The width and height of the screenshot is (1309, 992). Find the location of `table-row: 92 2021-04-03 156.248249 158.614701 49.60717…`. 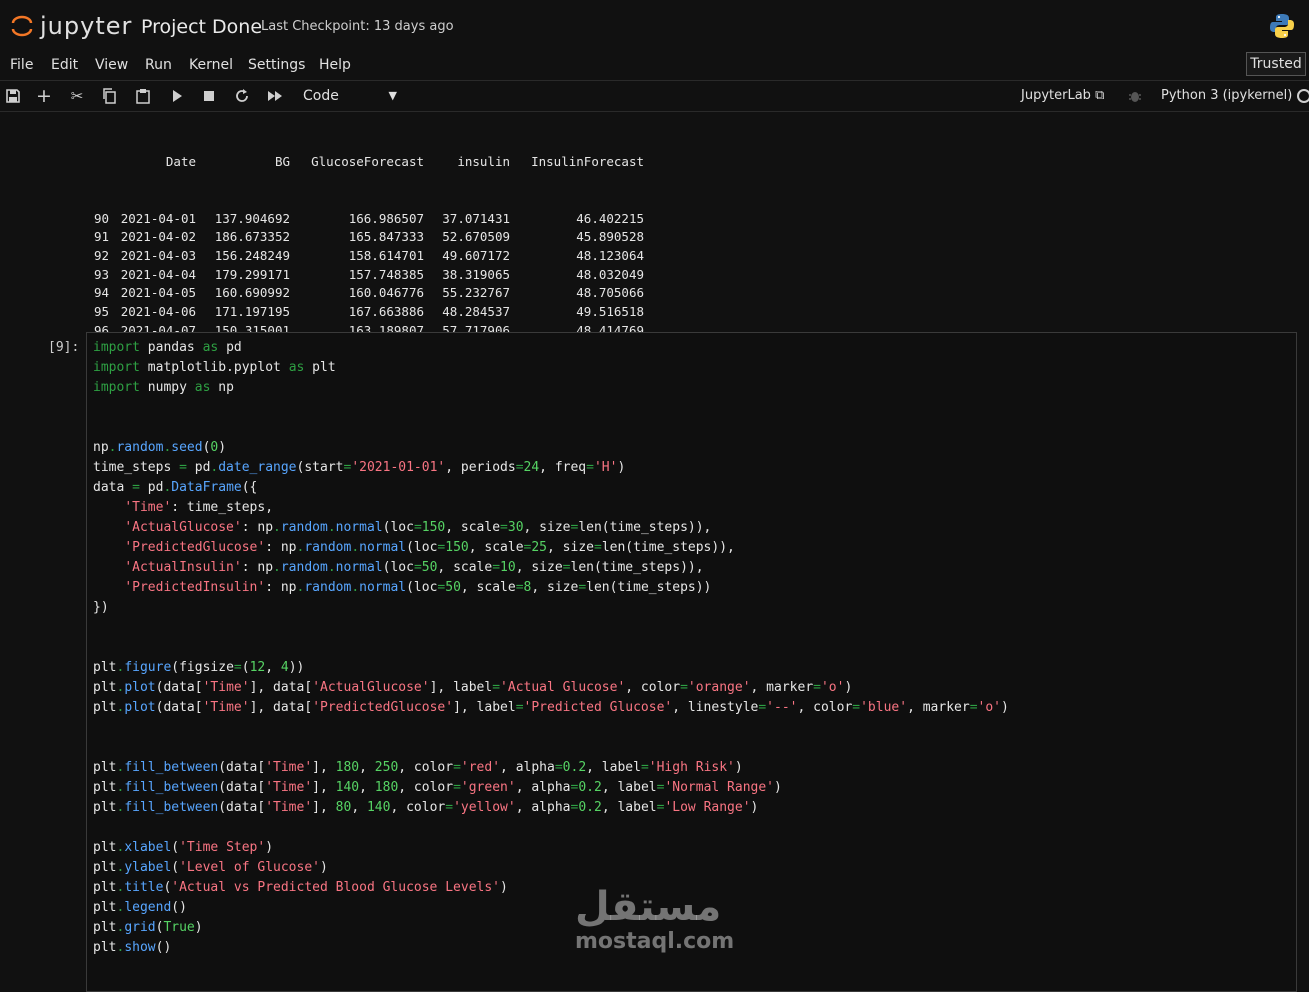

table-row: 92 2021-04-03 156.248249 158.614701 49.60717… is located at coordinates (369, 256).